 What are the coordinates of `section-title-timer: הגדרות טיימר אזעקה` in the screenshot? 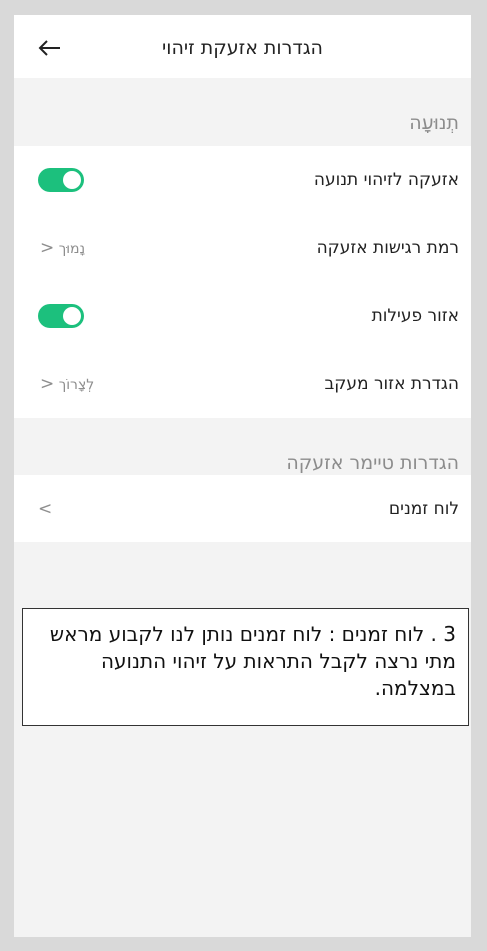 It's located at (372, 463).